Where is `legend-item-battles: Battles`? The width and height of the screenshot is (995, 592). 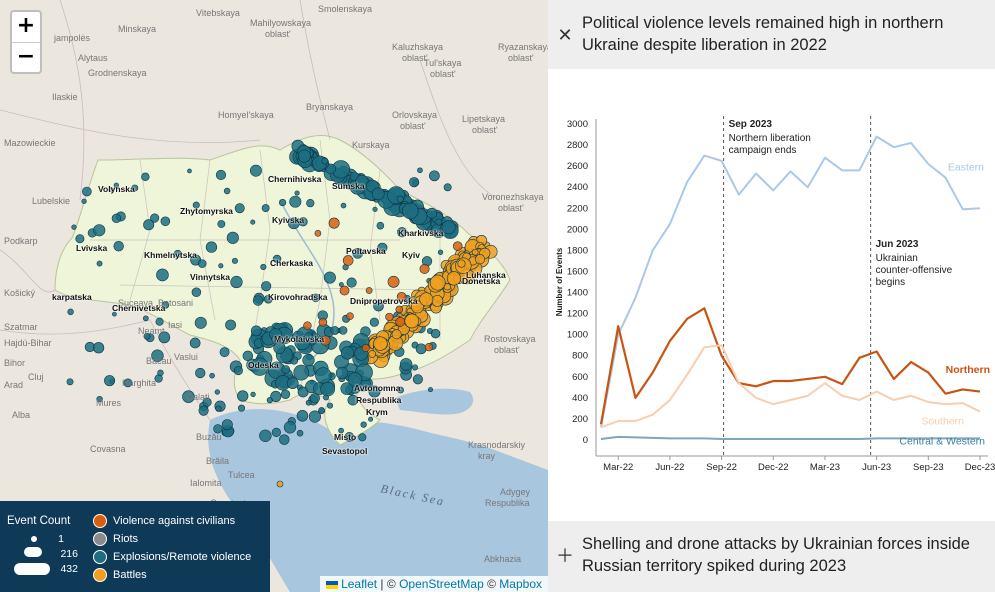
legend-item-battles: Battles is located at coordinates (120, 575).